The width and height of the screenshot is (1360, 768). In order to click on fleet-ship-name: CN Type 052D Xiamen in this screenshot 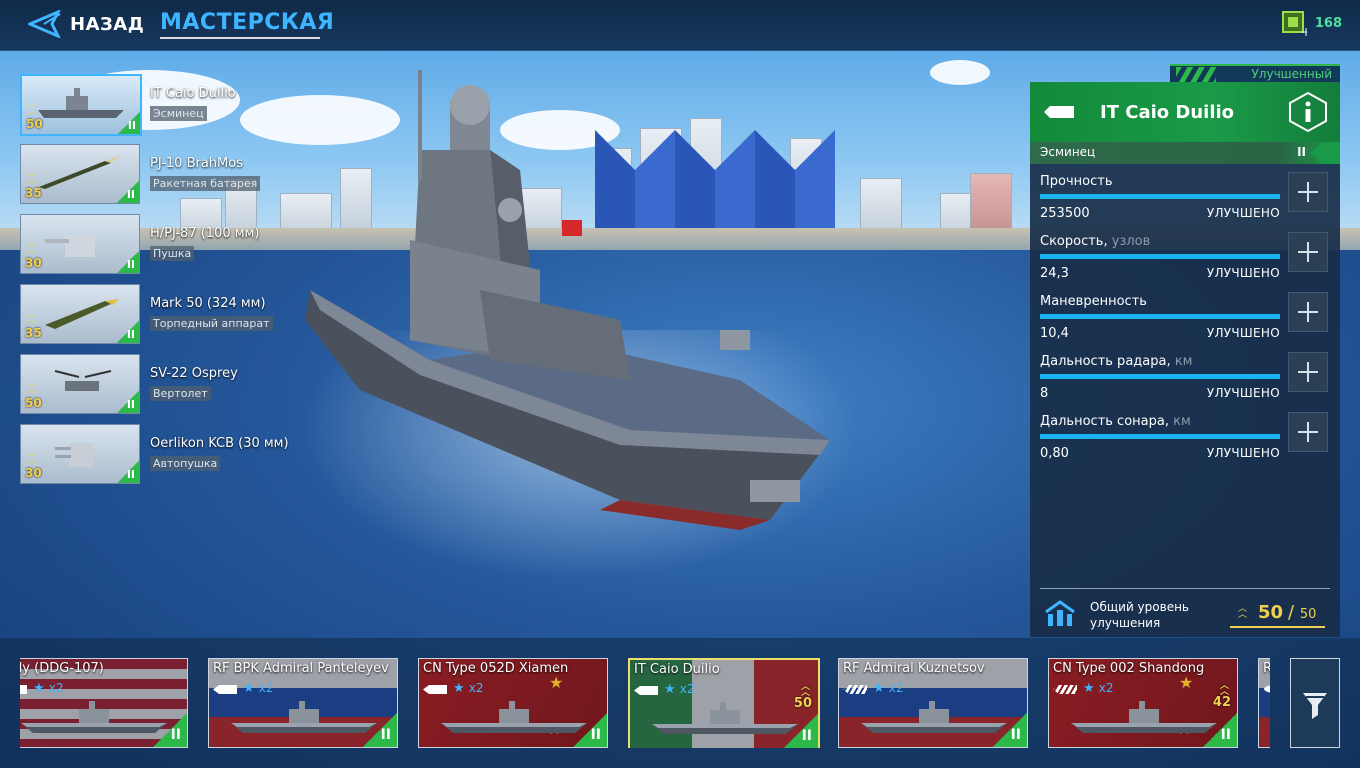, I will do `click(496, 668)`.